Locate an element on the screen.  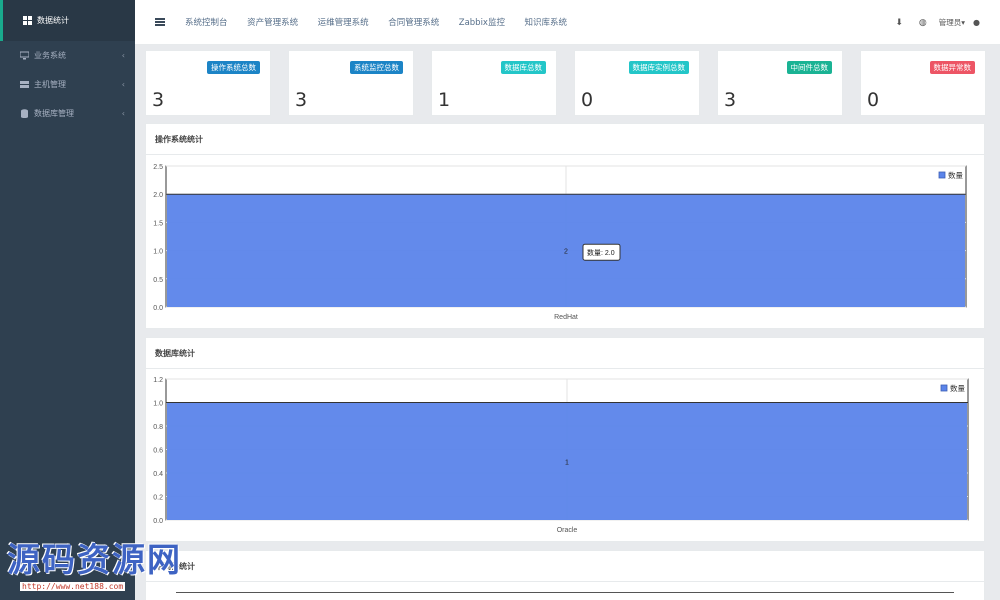
stat-card-os: 操作系统总数 3 is located at coordinates (208, 83).